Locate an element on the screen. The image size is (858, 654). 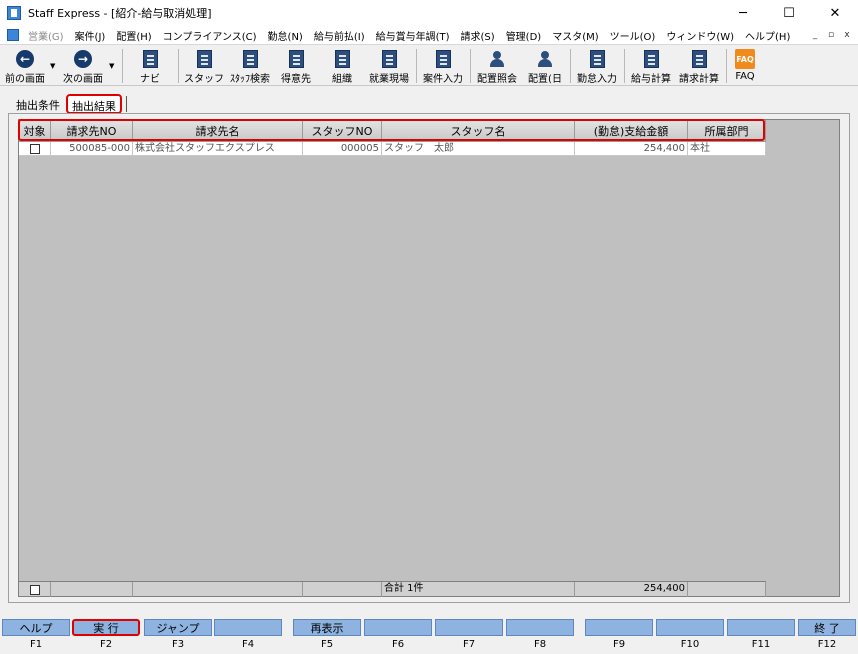
faq-button: FAQ FAQ is located at coordinates (745, 66).